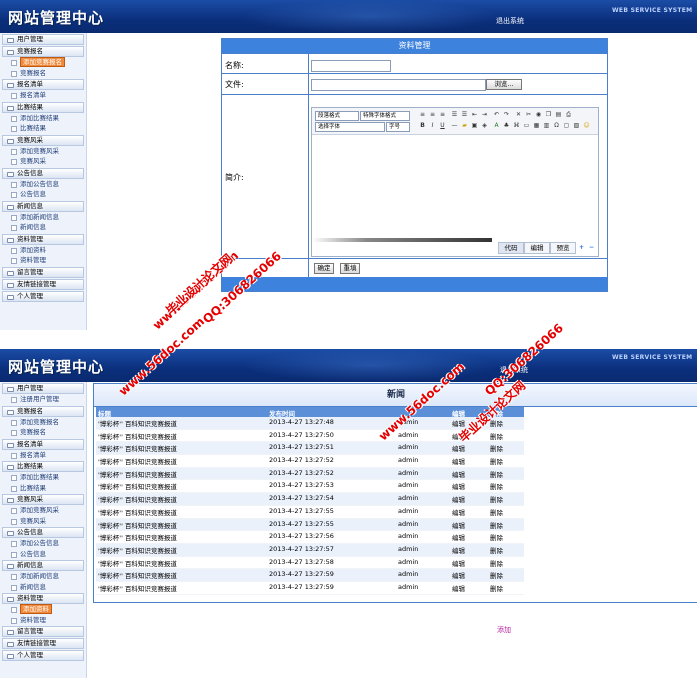 Image resolution: width=697 pixels, height=678 pixels. I want to click on sidebar-item: 注册用户管理, so click(43, 399).